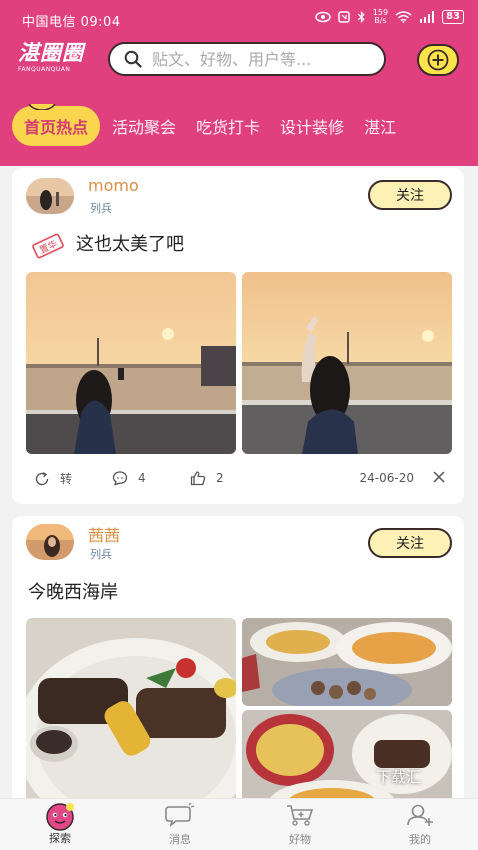  Describe the element at coordinates (453, 17) in the screenshot. I see `battery-indicator: 83` at that location.